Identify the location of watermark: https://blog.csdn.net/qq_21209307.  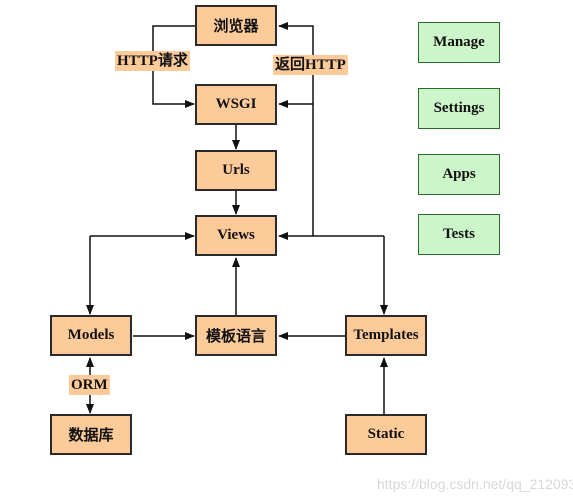
(475, 484).